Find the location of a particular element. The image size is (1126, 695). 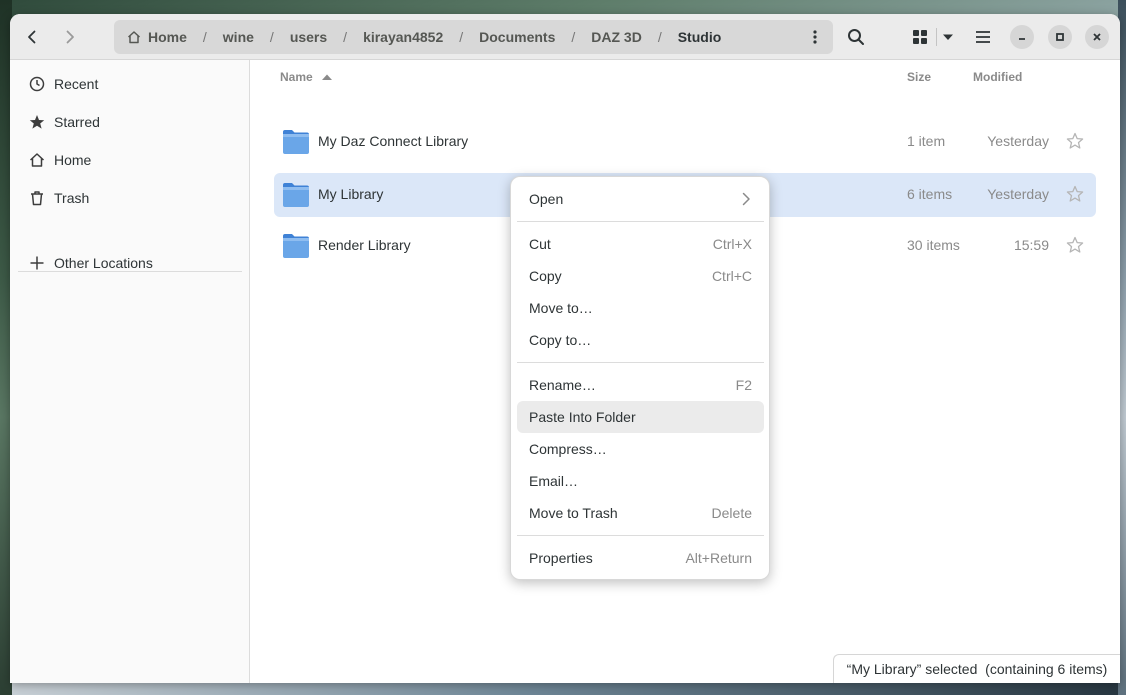

sidebar-item-home: Home is located at coordinates (130, 160).